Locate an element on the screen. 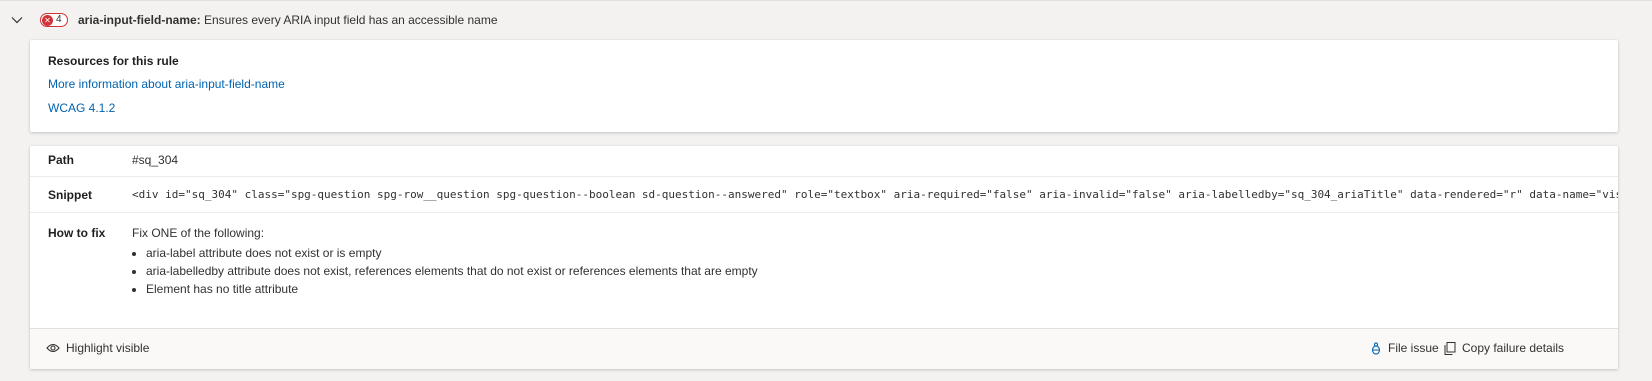  highlight-visible-button: Highlight visible is located at coordinates (97, 348).